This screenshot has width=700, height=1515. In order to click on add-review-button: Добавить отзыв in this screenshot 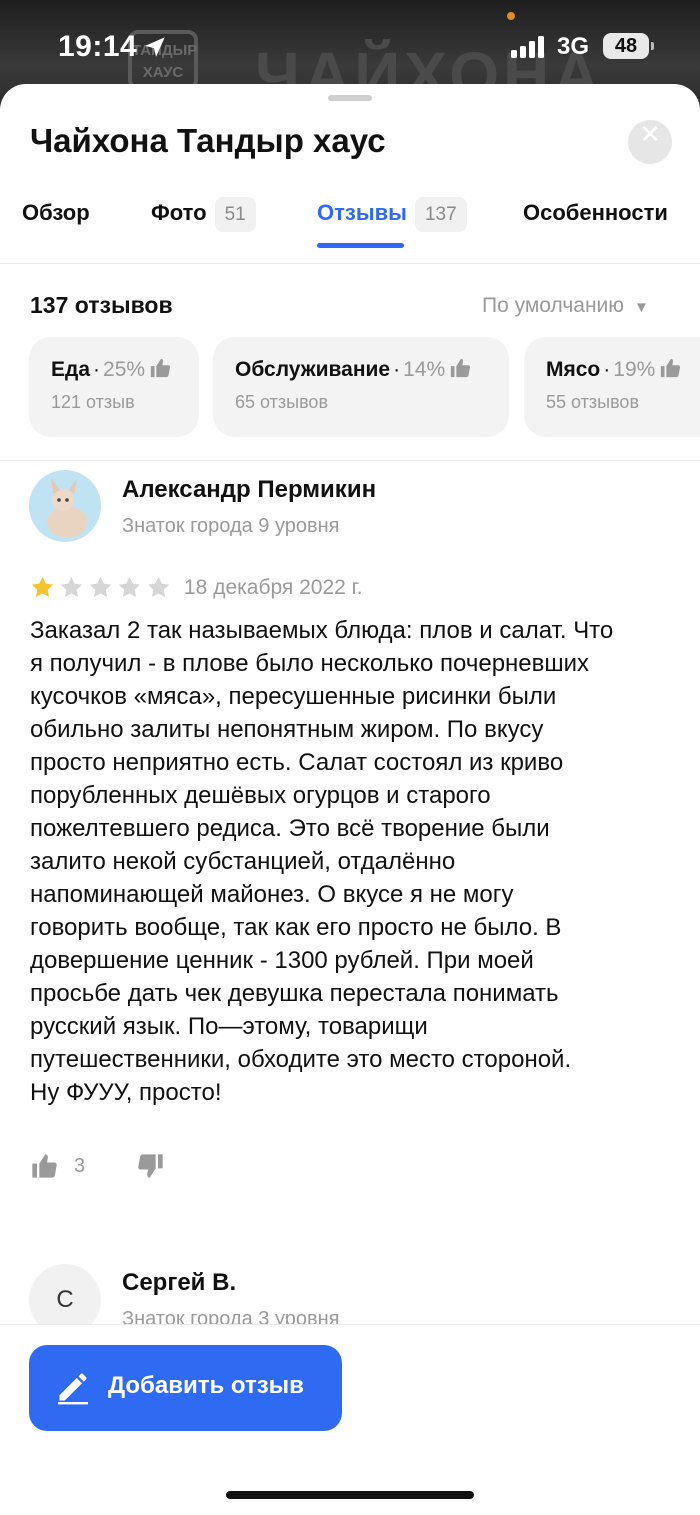, I will do `click(185, 1388)`.